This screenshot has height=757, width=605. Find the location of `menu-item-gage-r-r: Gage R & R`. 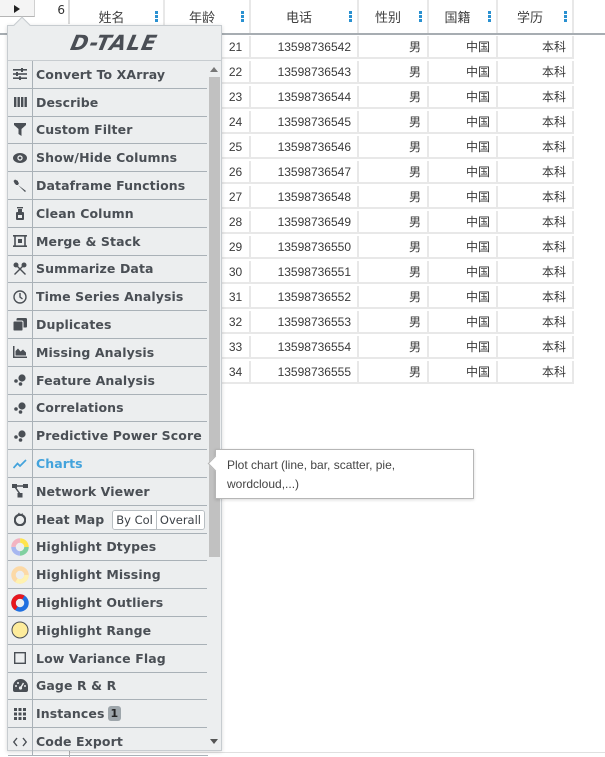

menu-item-gage-r-r: Gage R & R is located at coordinates (108, 686).